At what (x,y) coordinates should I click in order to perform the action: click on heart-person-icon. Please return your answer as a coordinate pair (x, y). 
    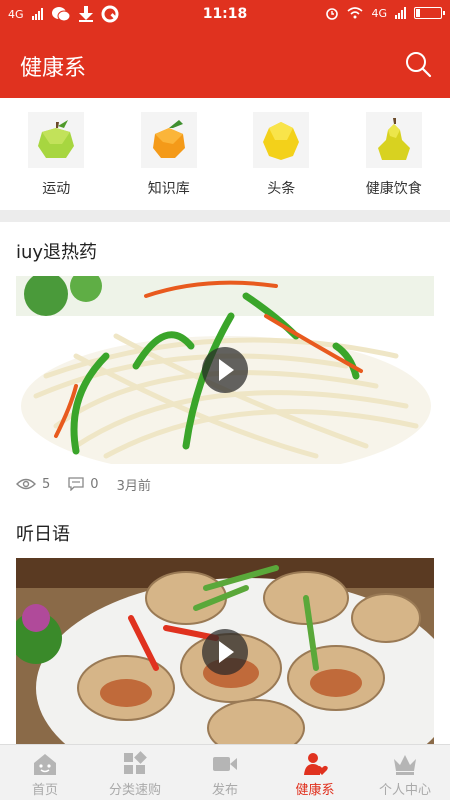
    Looking at the image, I should click on (316, 764).